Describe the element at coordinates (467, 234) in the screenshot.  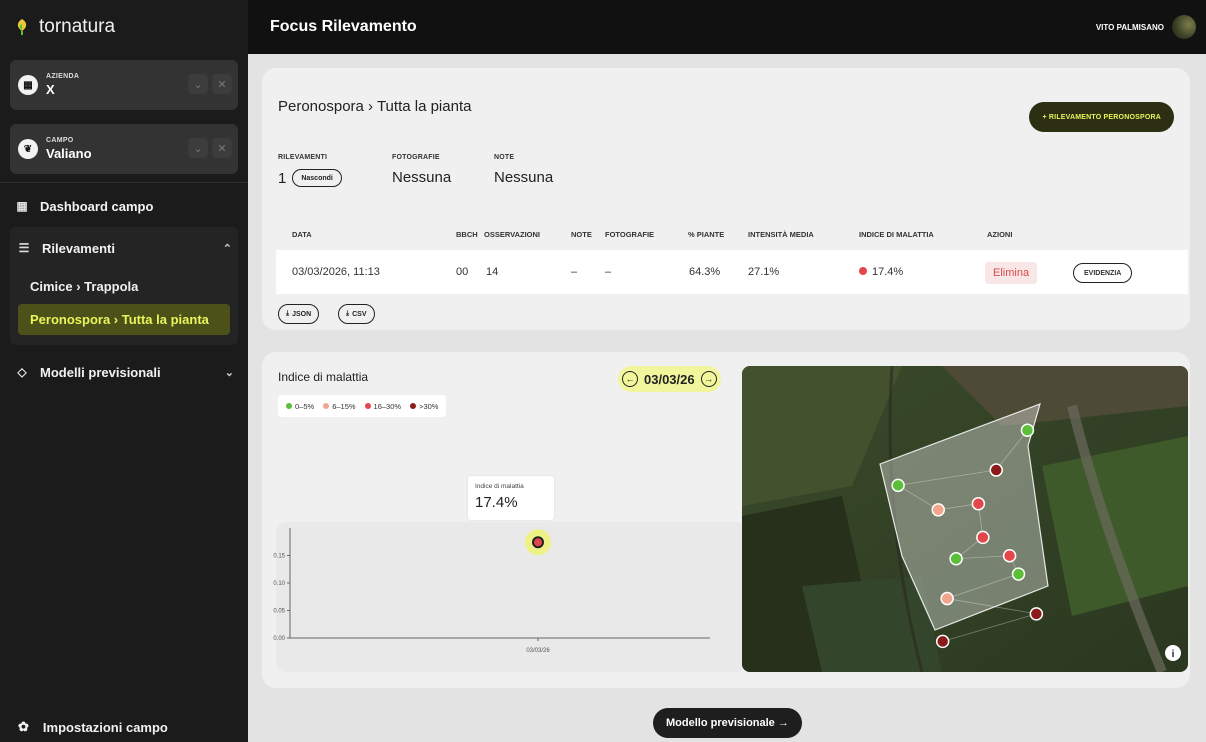
I see `column-header: BBCH` at that location.